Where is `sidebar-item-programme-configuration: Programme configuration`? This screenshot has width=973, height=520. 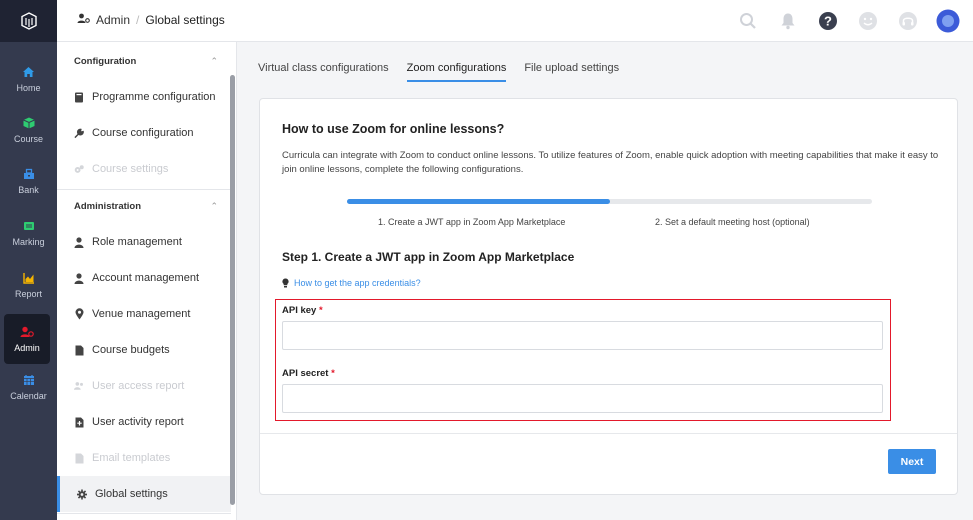 sidebar-item-programme-configuration: Programme configuration is located at coordinates (154, 97).